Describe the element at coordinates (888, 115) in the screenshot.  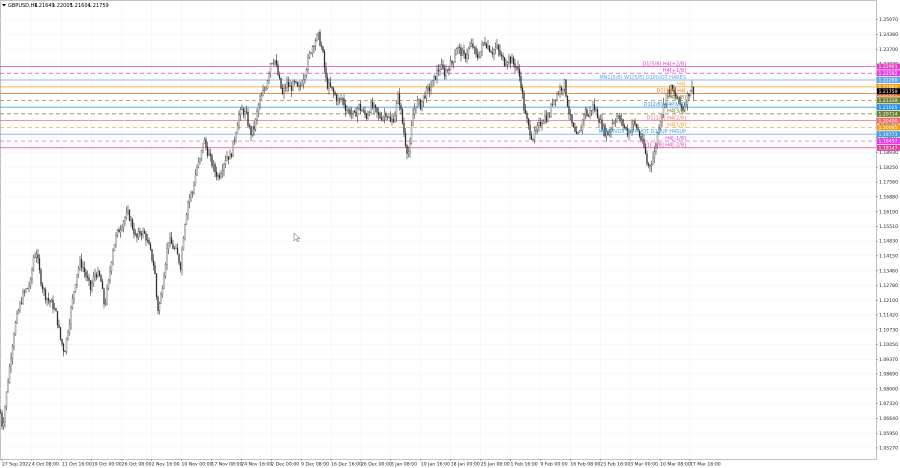
I see `level-price-tag-label: 1.20714` at that location.